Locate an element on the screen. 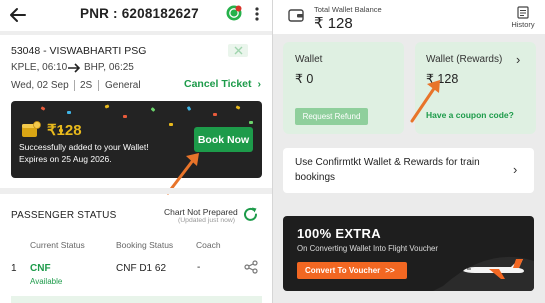 The width and height of the screenshot is (545, 303). info-chevron-icon: › is located at coordinates (515, 169).